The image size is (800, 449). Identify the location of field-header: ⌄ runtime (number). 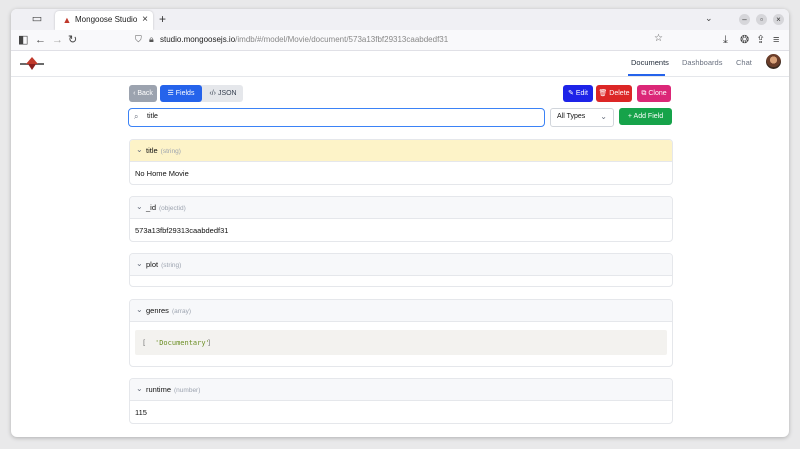
(401, 390).